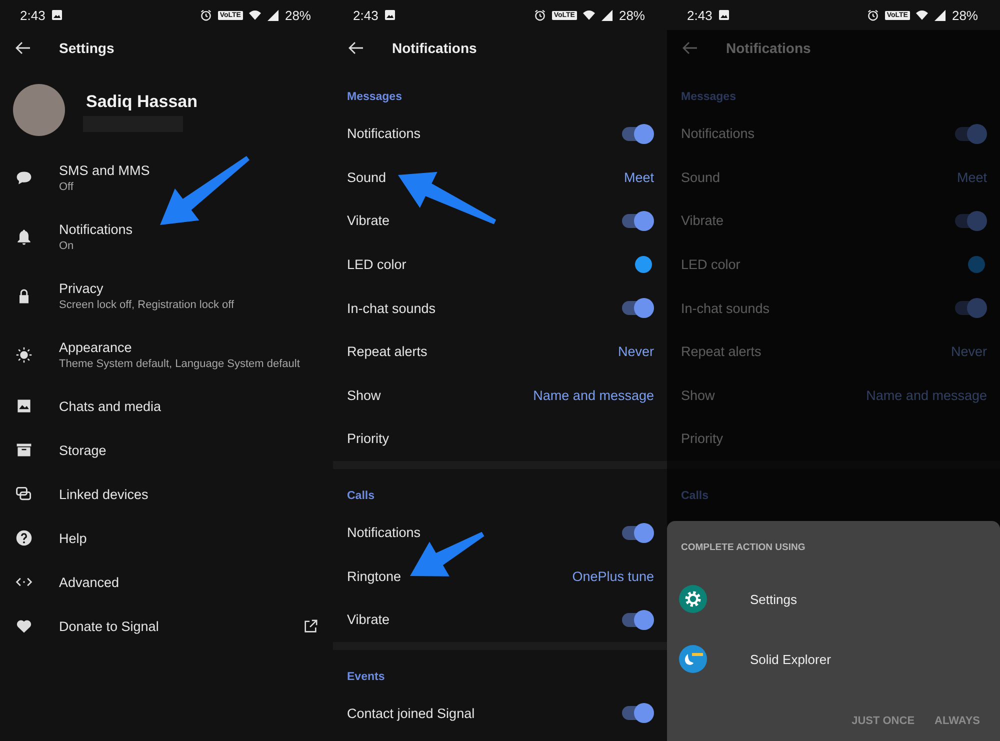 The width and height of the screenshot is (1000, 741). I want to click on item-label: Donate to Signal, so click(109, 626).